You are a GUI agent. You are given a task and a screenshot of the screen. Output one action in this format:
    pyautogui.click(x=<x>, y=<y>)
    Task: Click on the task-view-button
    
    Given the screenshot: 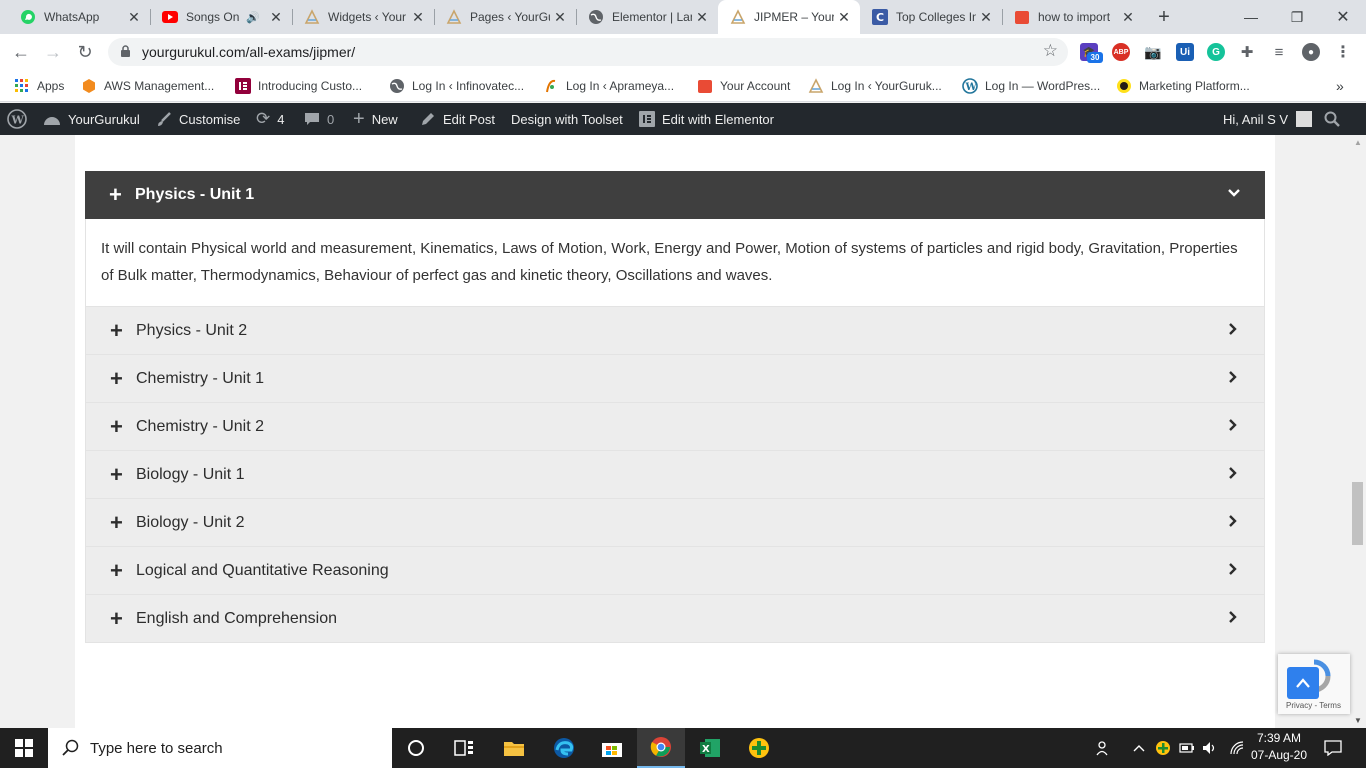 What is the action you would take?
    pyautogui.click(x=464, y=748)
    